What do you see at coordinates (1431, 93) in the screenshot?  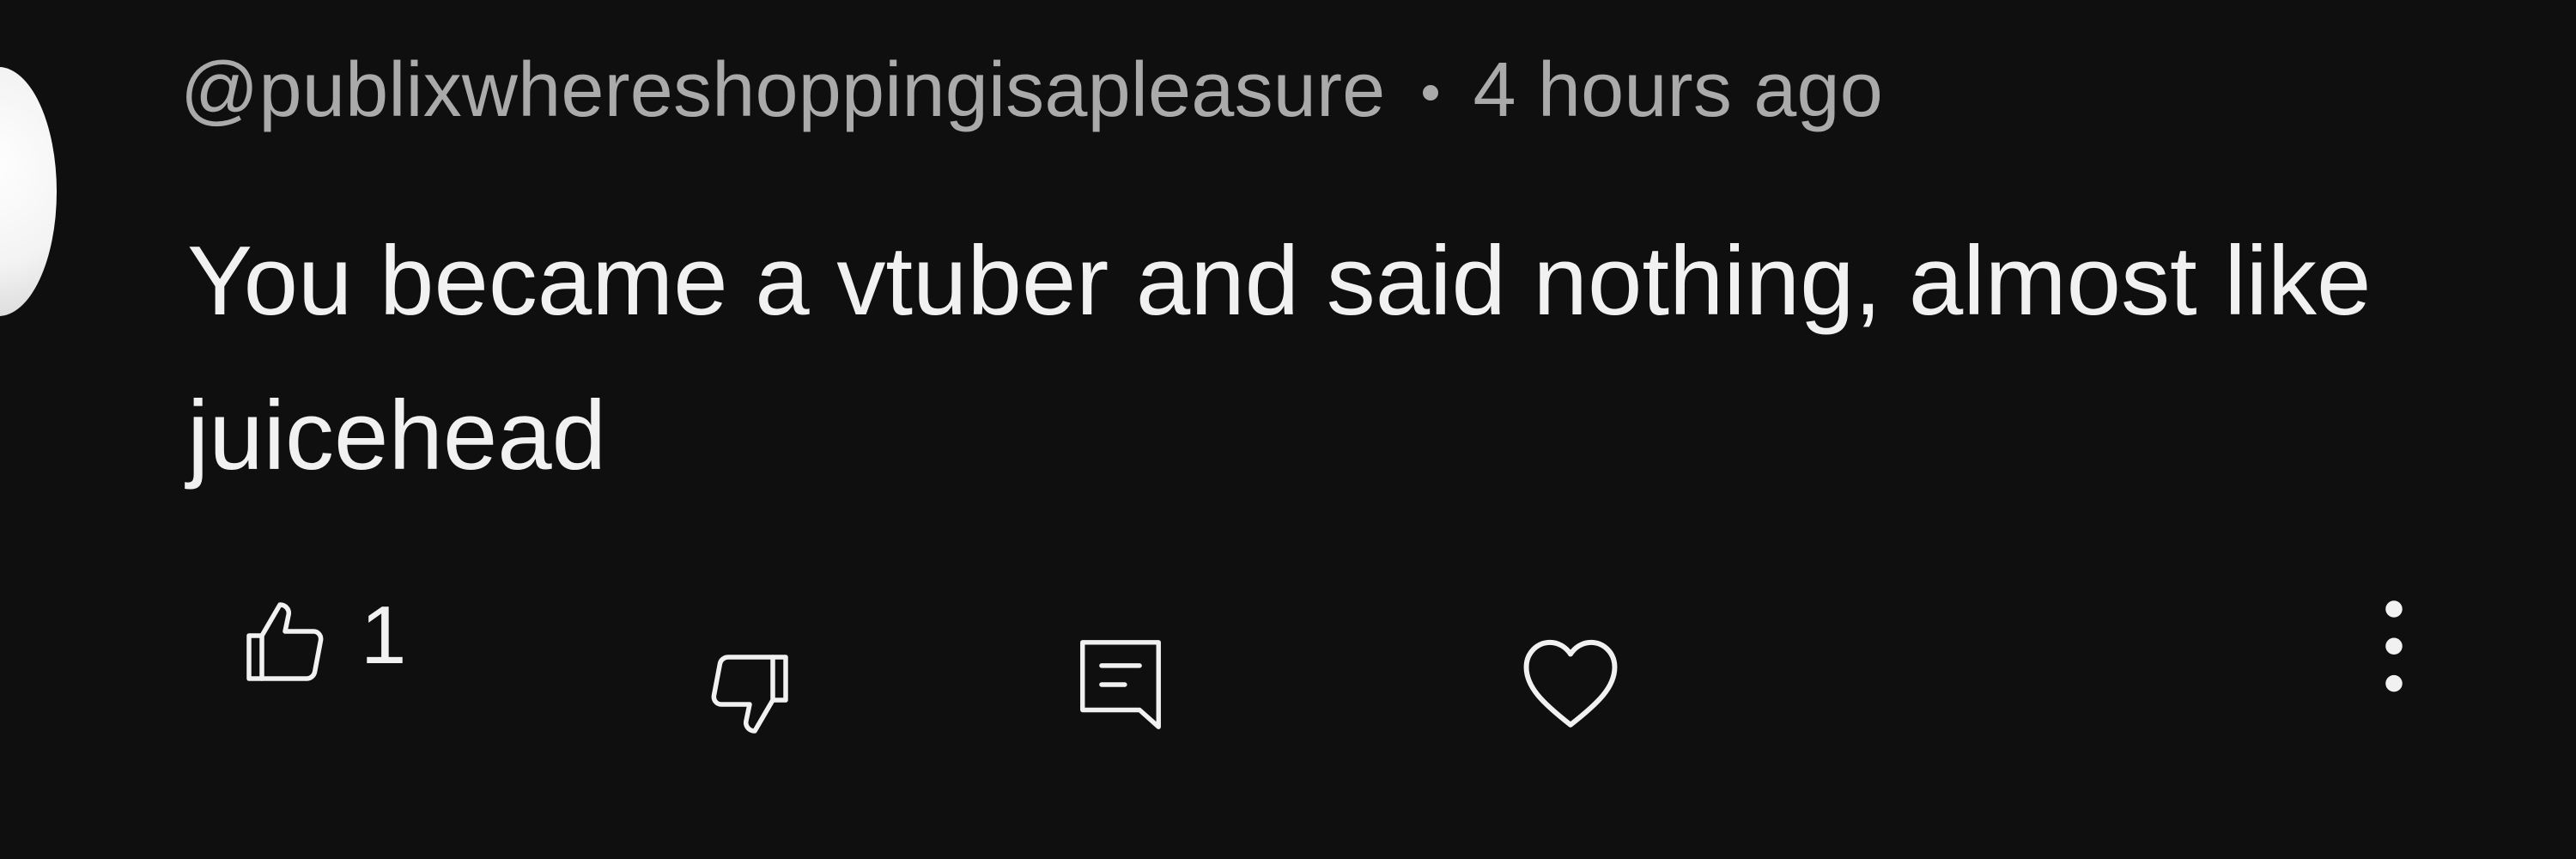 I see `separator-dot` at bounding box center [1431, 93].